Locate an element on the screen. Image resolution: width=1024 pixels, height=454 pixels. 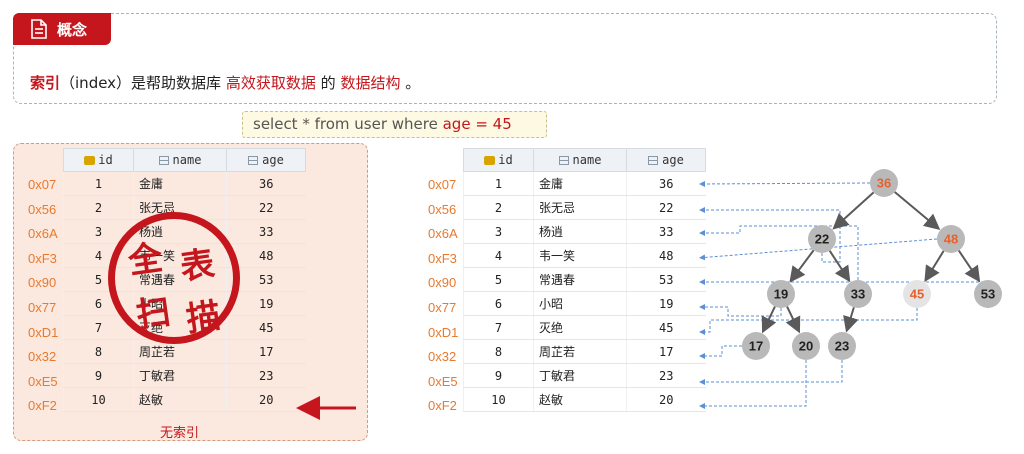
tree-node-label: 20 is located at coordinates (806, 346).